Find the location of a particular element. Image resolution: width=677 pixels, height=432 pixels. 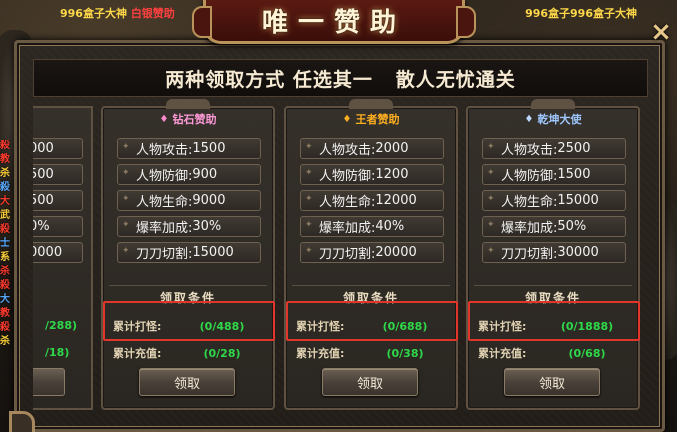

condition-progress: (0/688) is located at coordinates (405, 326).